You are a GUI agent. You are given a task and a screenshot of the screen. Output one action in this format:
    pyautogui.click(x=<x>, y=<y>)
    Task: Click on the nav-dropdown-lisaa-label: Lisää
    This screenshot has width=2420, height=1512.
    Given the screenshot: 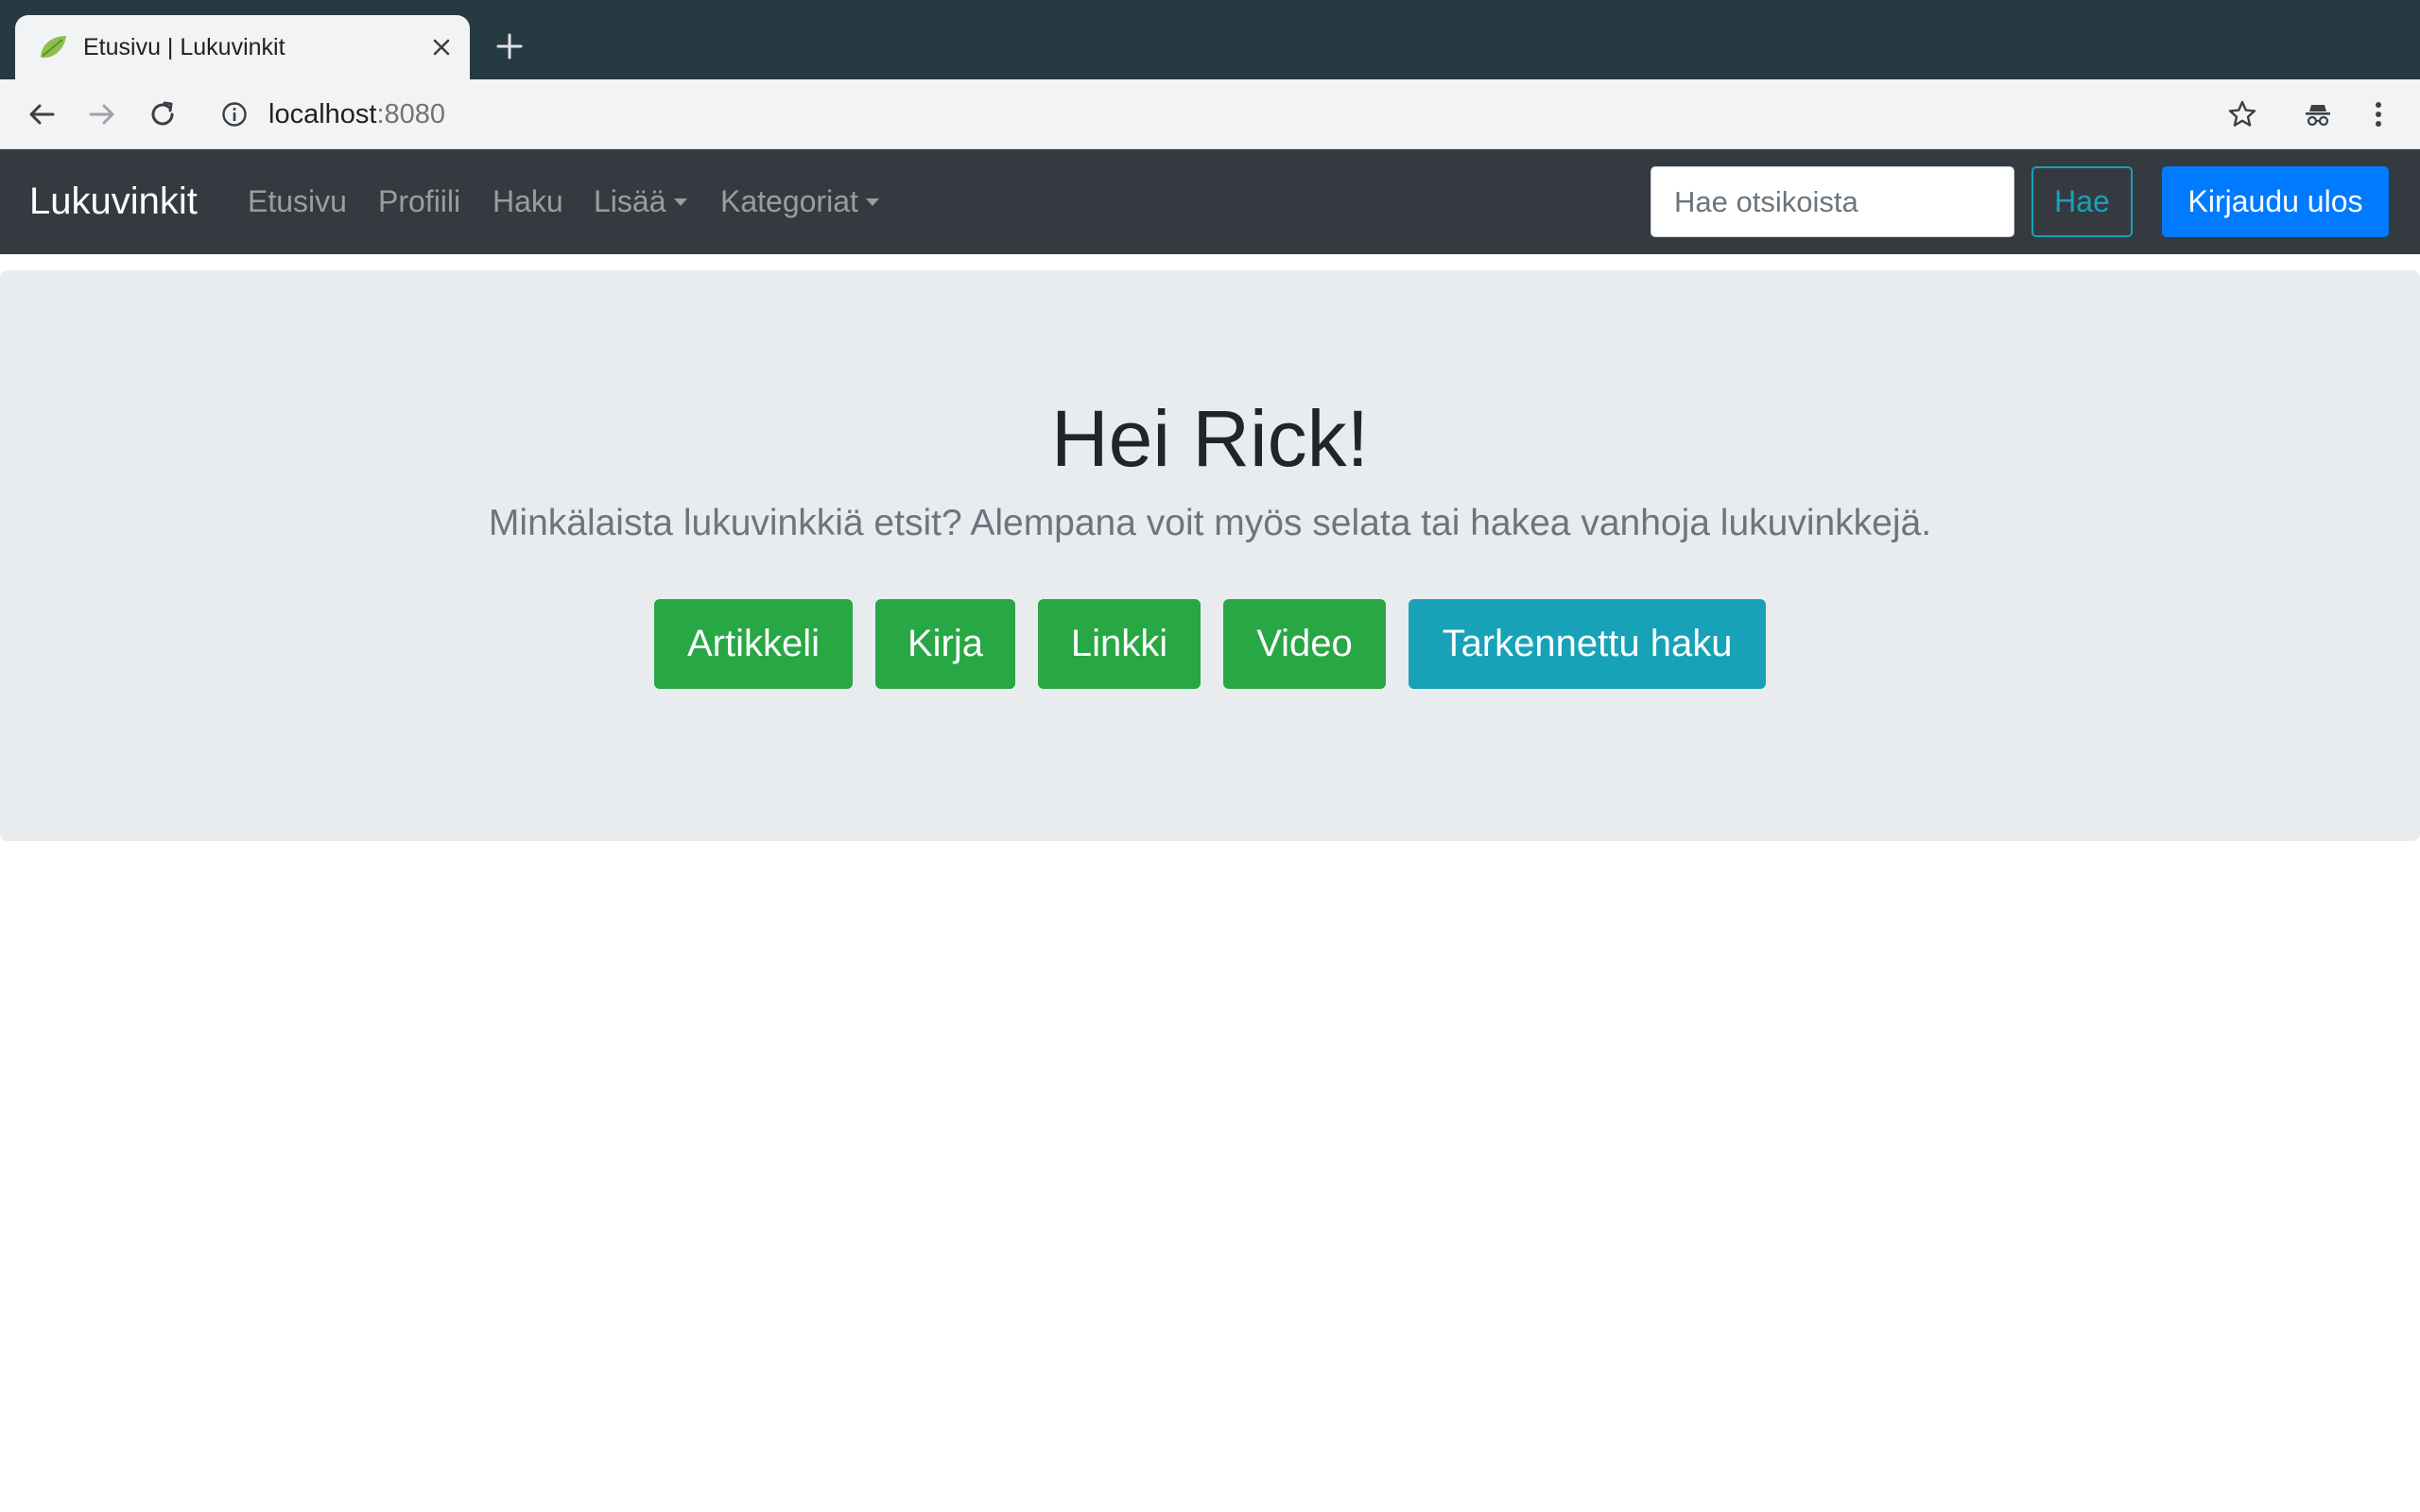 What is the action you would take?
    pyautogui.click(x=630, y=201)
    